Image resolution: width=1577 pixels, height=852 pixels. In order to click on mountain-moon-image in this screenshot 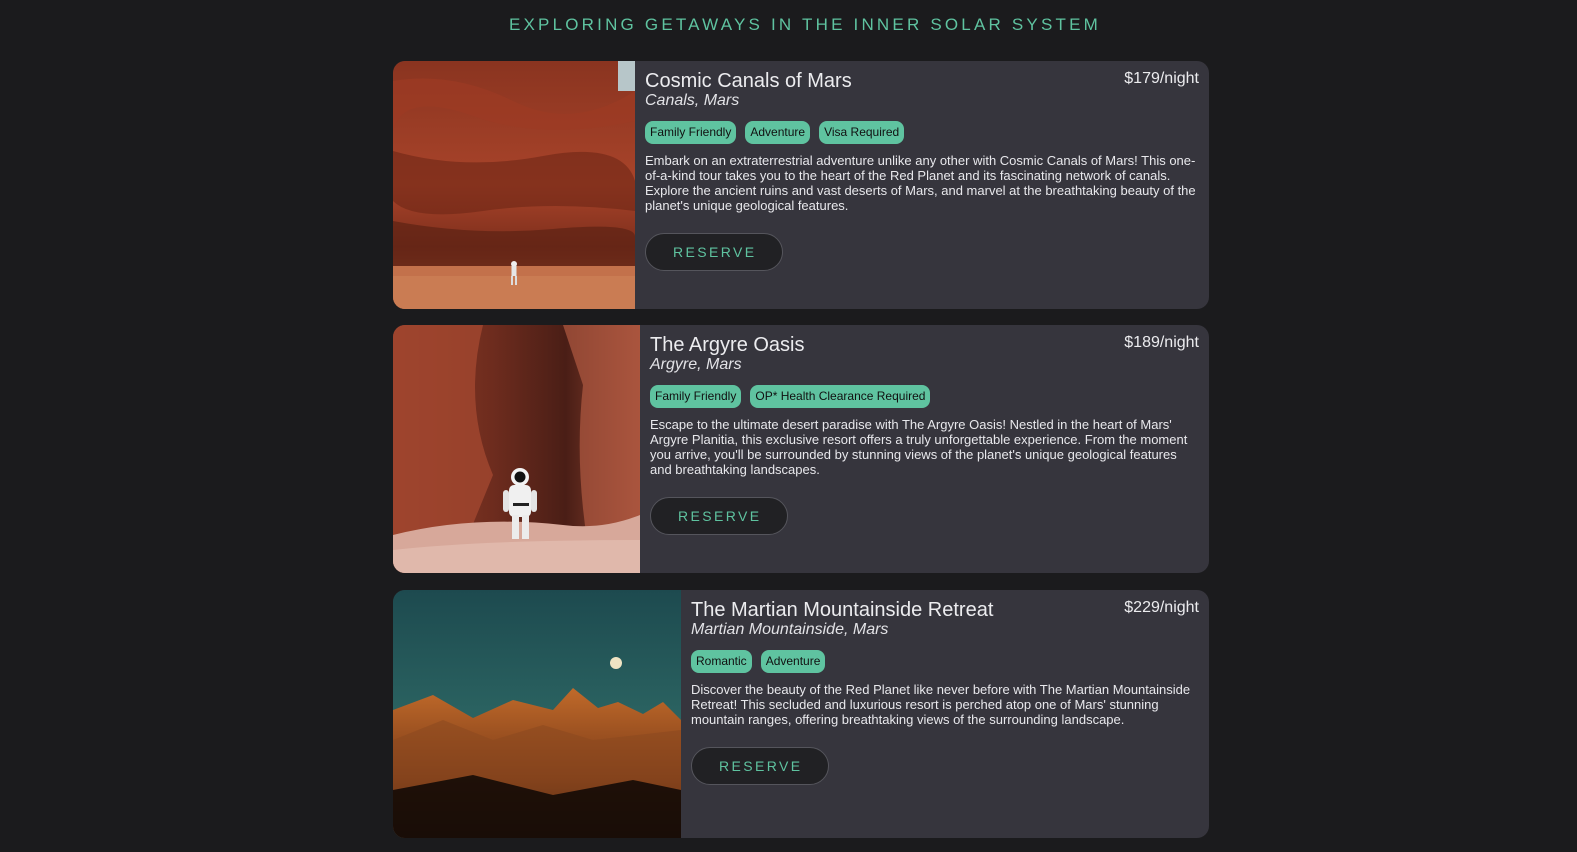, I will do `click(537, 714)`.